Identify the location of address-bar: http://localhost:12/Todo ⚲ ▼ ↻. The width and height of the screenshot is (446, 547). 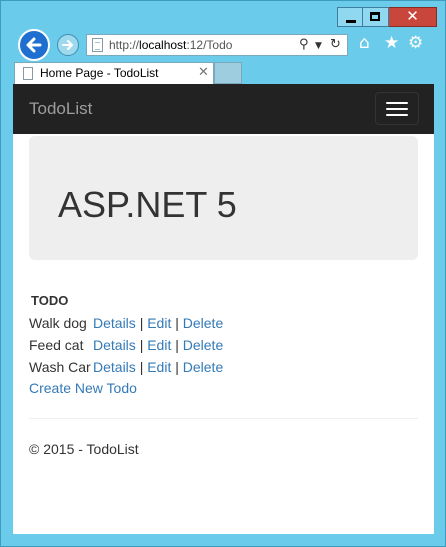
(217, 45).